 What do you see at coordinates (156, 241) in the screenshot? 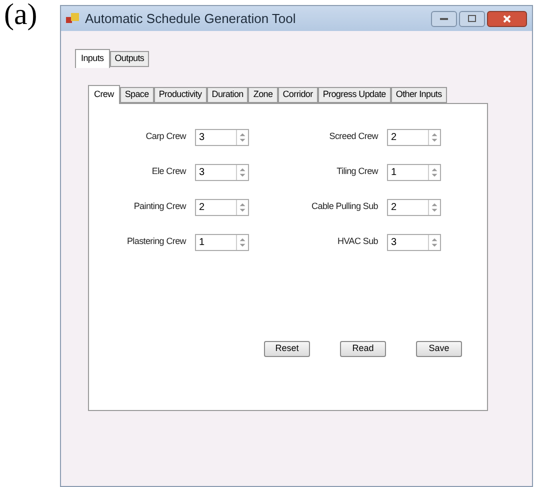
I see `field-label: Plastering Crew` at bounding box center [156, 241].